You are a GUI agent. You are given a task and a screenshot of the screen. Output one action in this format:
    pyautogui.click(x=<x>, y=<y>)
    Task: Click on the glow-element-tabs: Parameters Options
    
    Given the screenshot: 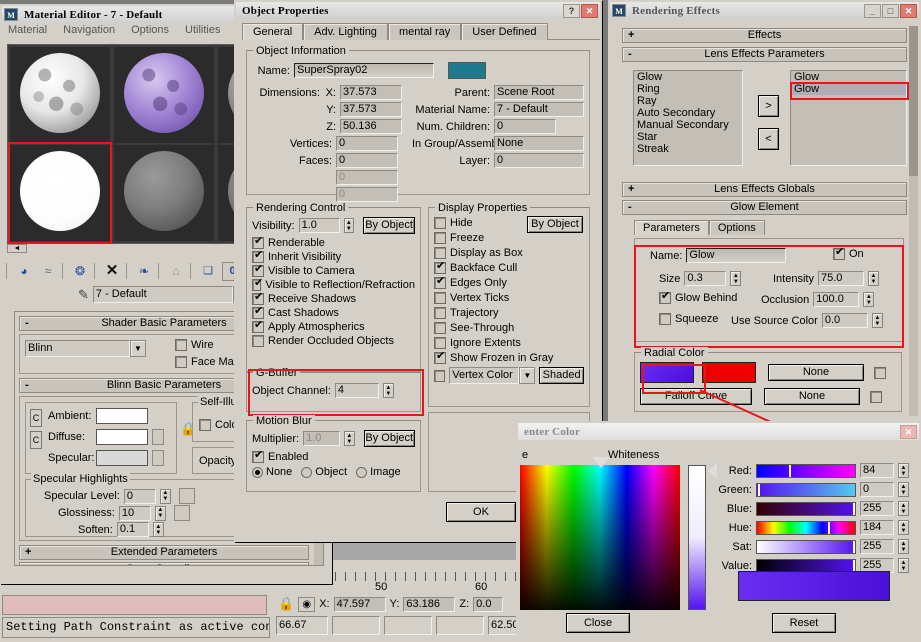 What is the action you would take?
    pyautogui.click(x=699, y=227)
    